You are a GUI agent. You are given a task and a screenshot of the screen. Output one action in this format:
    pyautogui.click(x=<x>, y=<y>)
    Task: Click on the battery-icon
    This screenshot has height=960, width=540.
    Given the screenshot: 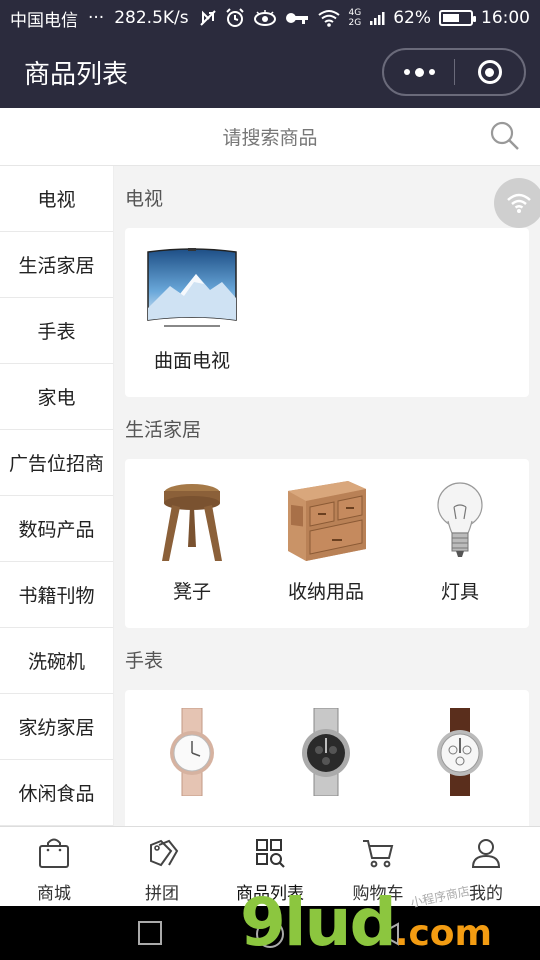 What is the action you would take?
    pyautogui.click(x=457, y=18)
    